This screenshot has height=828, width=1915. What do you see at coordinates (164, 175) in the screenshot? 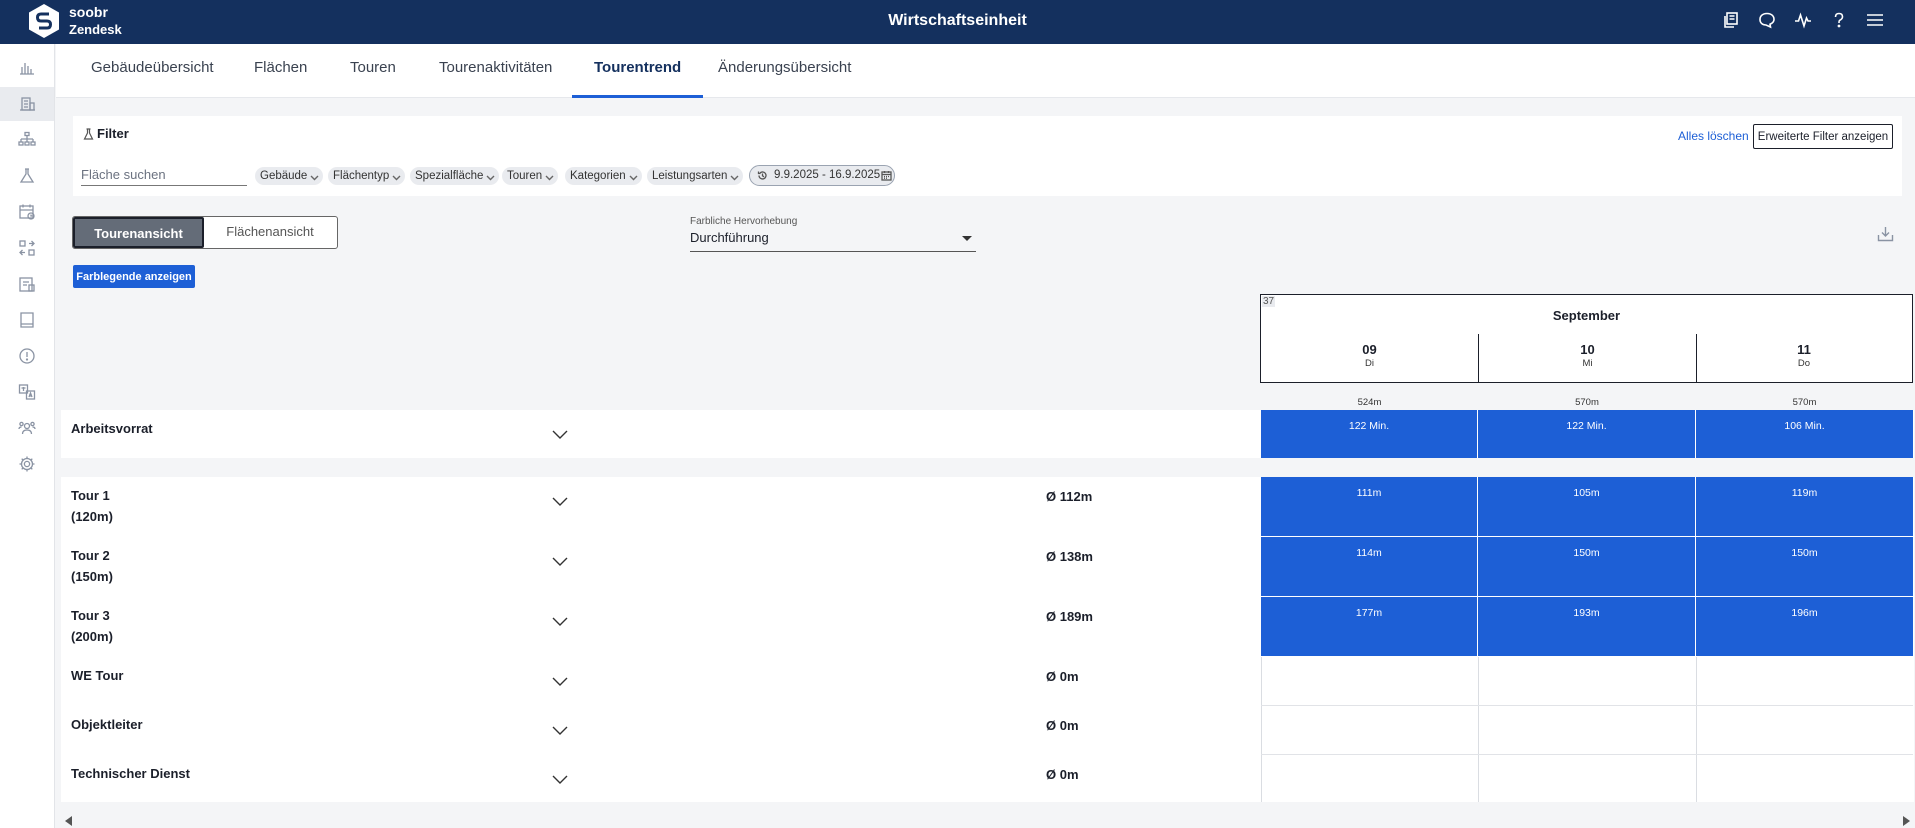
I see `search-input` at bounding box center [164, 175].